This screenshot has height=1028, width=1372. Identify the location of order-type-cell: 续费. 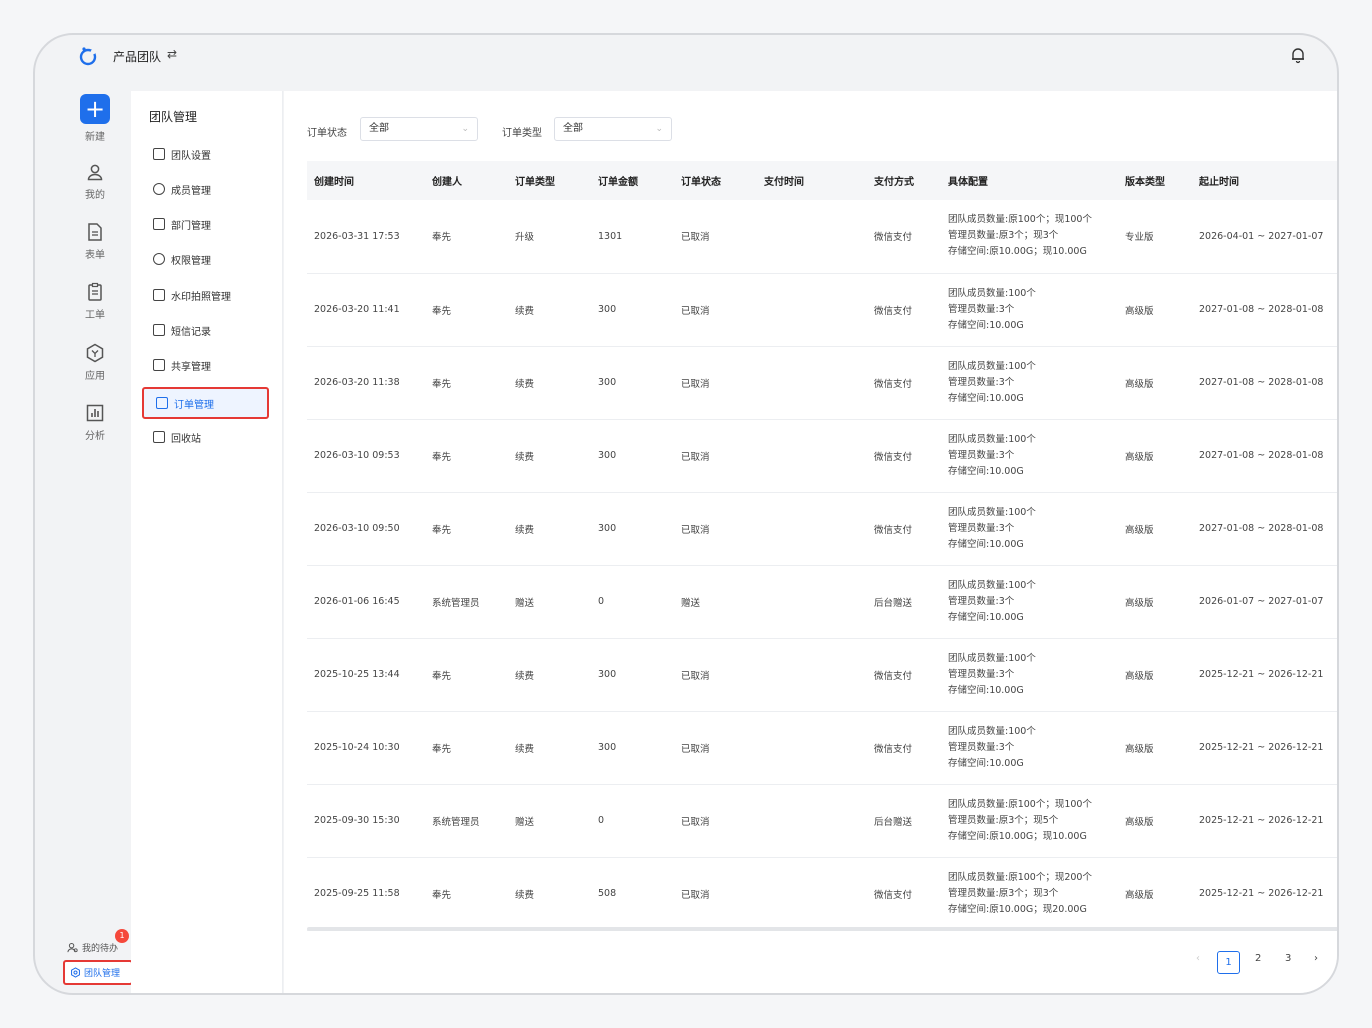
(549, 529).